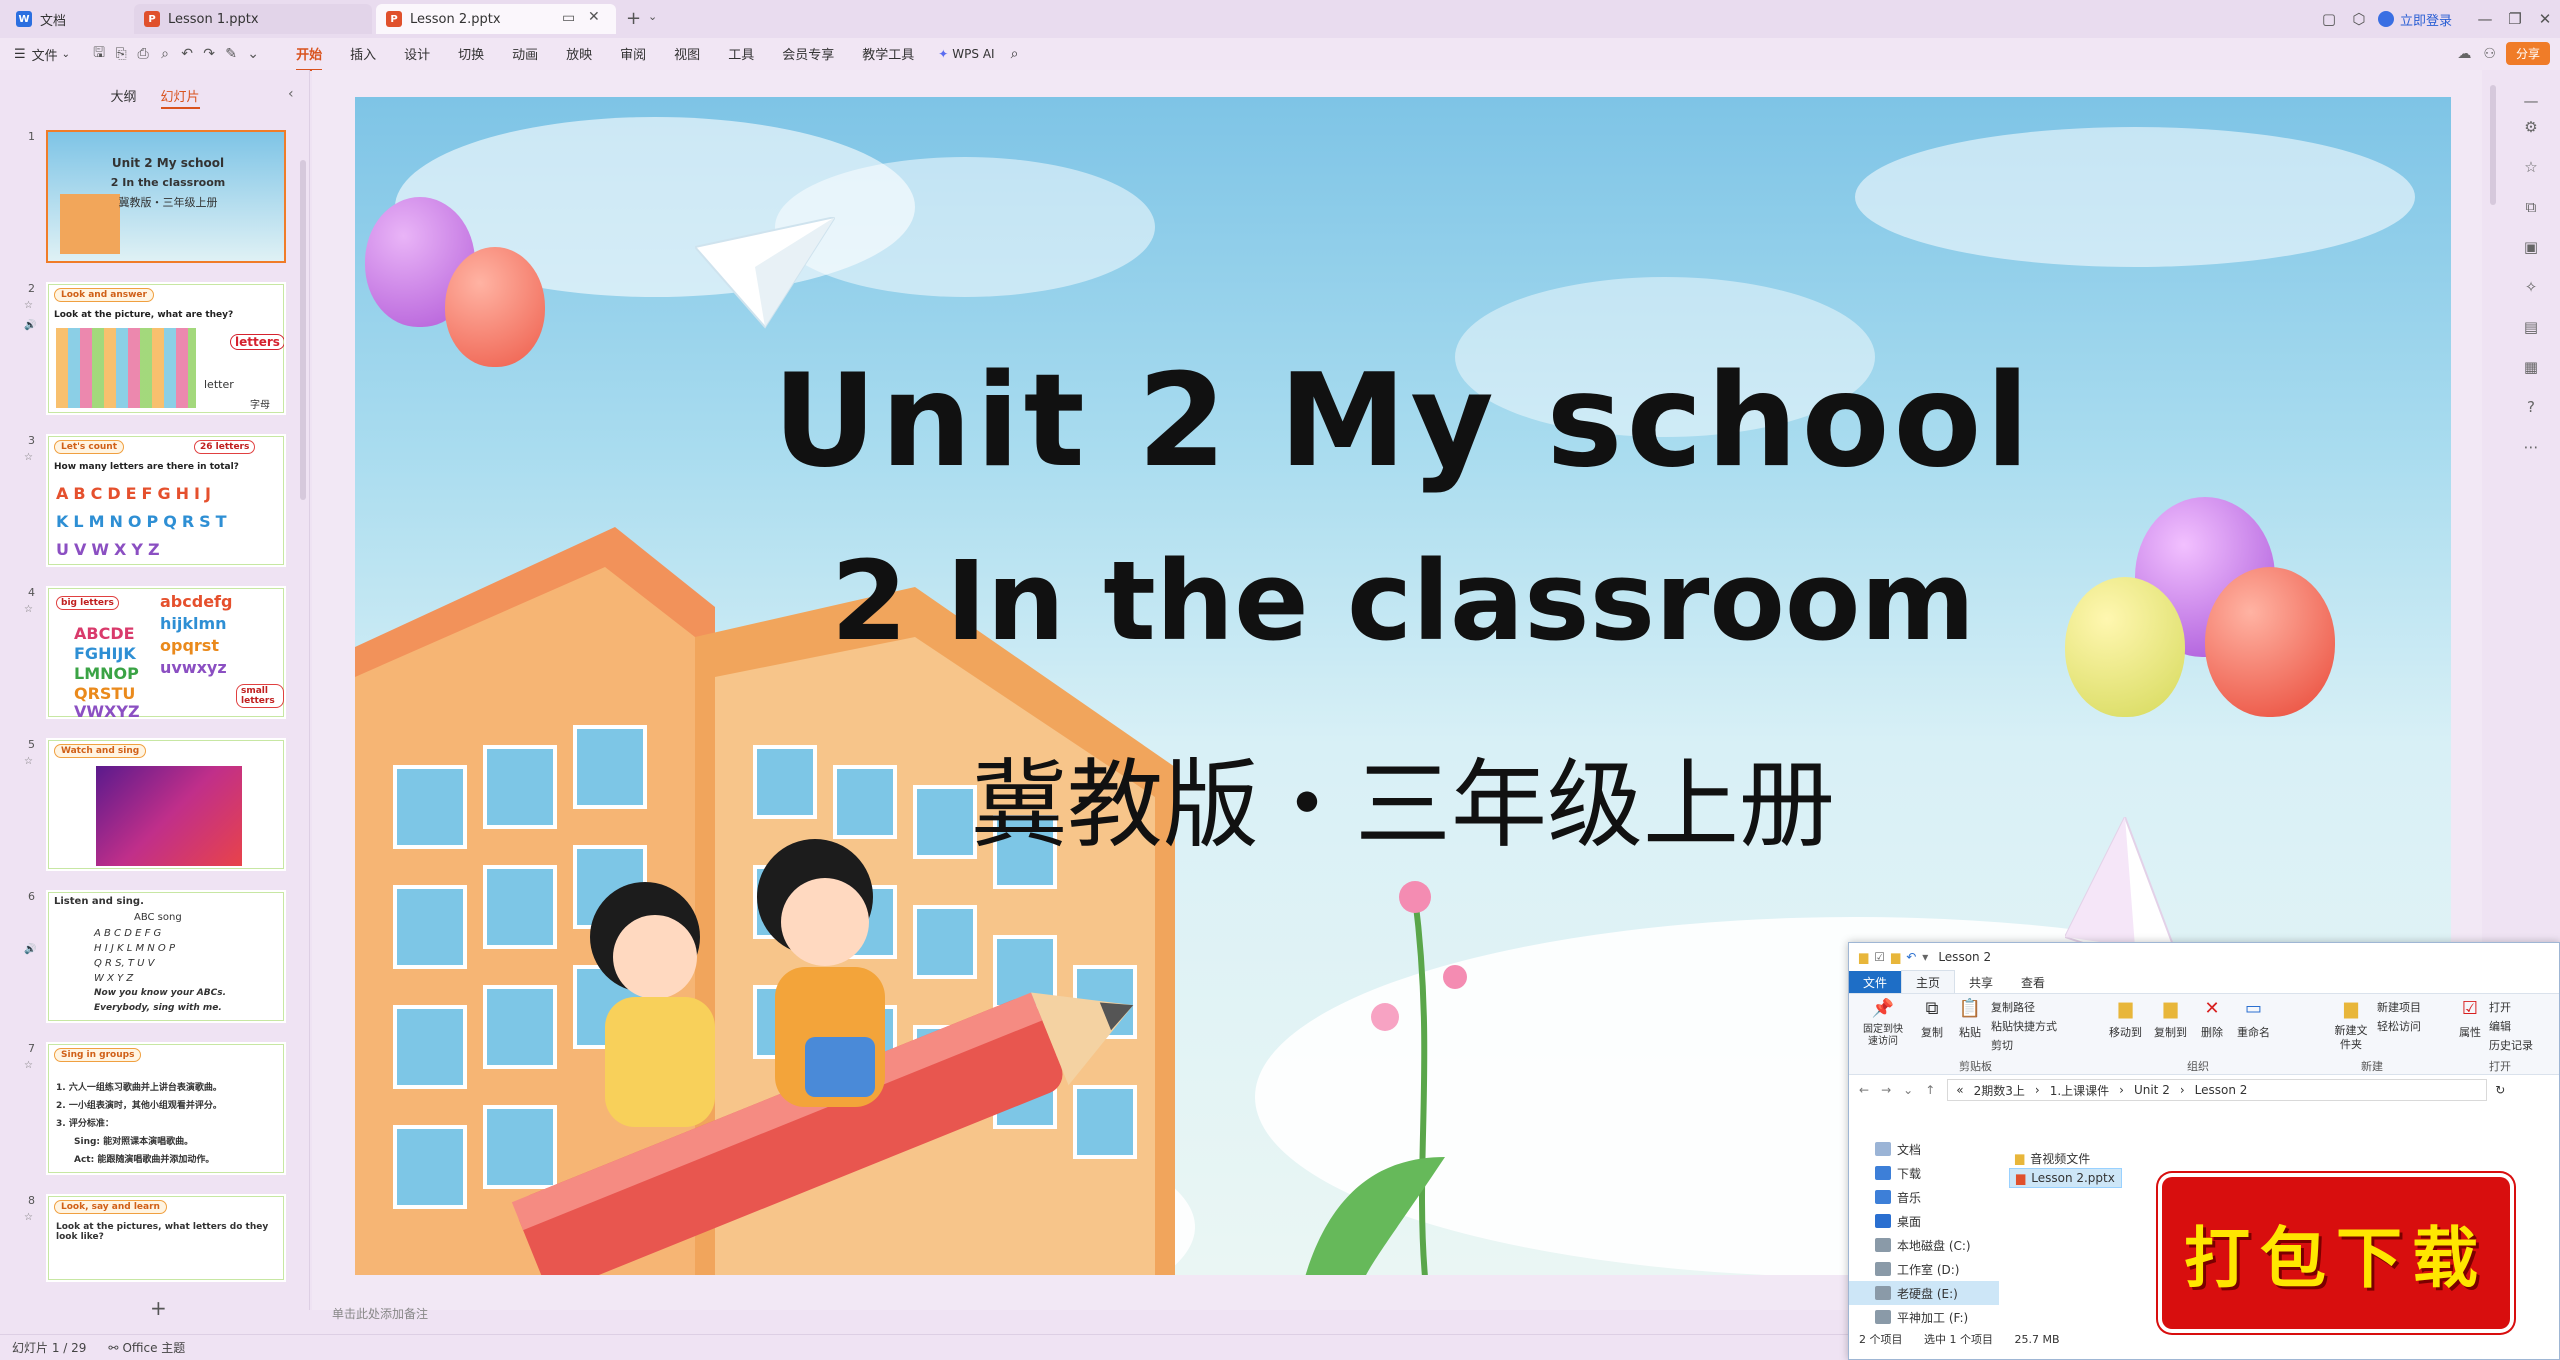 The width and height of the screenshot is (2560, 1360). I want to click on maximize-icon: ❐, so click(2515, 19).